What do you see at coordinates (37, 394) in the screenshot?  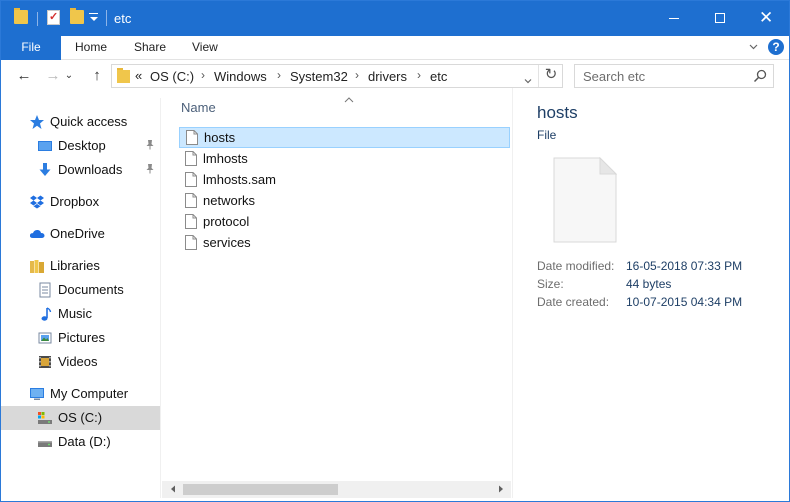 I see `computer-icon` at bounding box center [37, 394].